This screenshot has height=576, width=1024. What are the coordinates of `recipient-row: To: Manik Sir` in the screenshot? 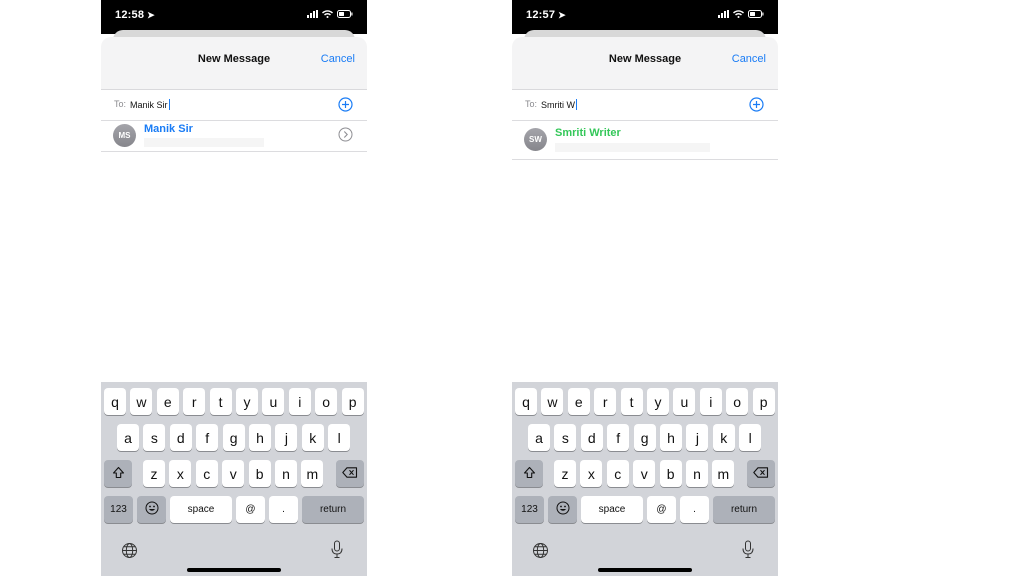 It's located at (234, 105).